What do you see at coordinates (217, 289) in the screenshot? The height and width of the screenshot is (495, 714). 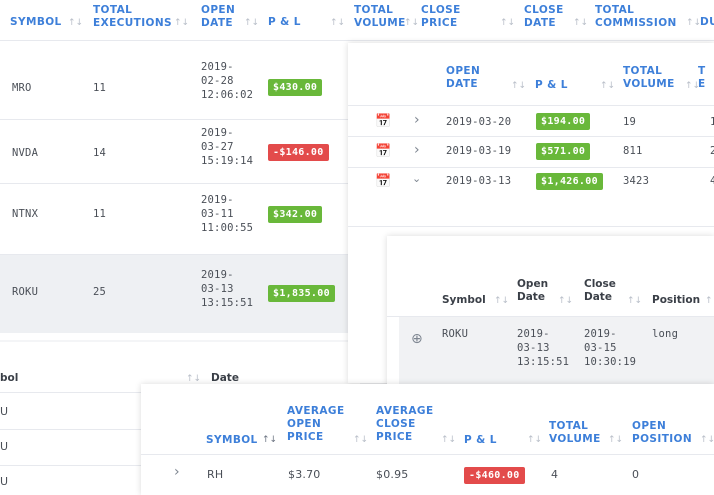 I see `date-line: 03-13` at bounding box center [217, 289].